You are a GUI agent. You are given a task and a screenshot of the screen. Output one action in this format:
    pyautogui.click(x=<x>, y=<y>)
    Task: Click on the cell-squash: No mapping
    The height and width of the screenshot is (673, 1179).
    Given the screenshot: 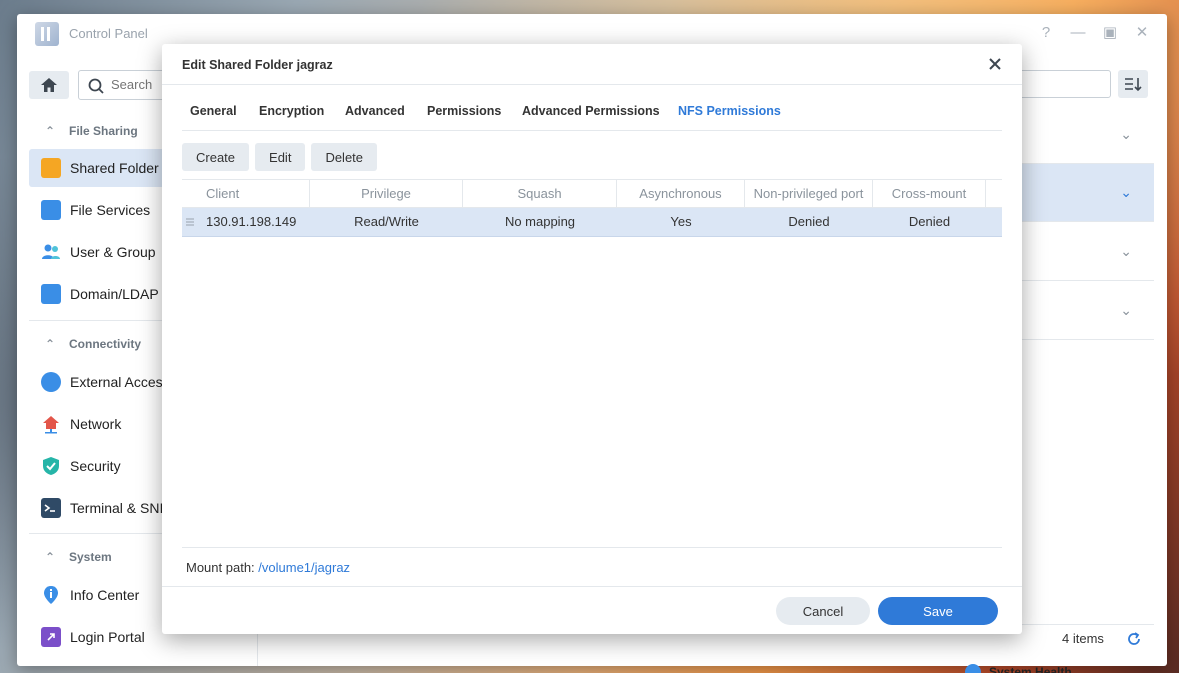 What is the action you would take?
    pyautogui.click(x=540, y=221)
    